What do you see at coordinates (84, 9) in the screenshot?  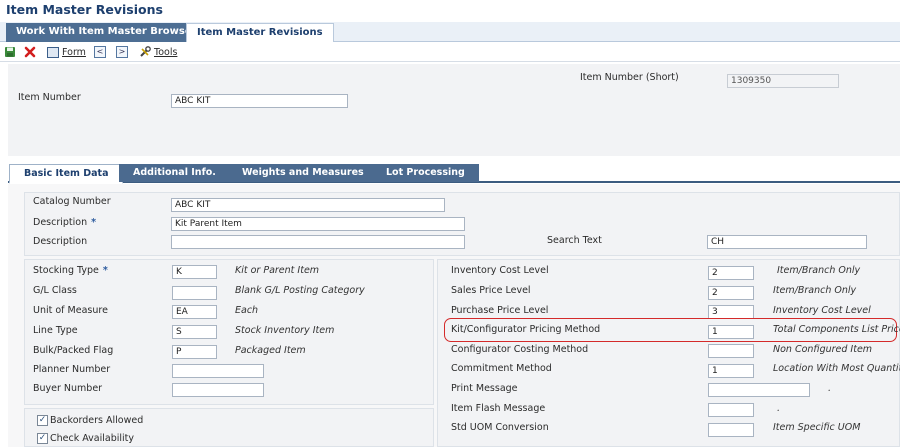 I see `page-title: Item Master Revisions` at bounding box center [84, 9].